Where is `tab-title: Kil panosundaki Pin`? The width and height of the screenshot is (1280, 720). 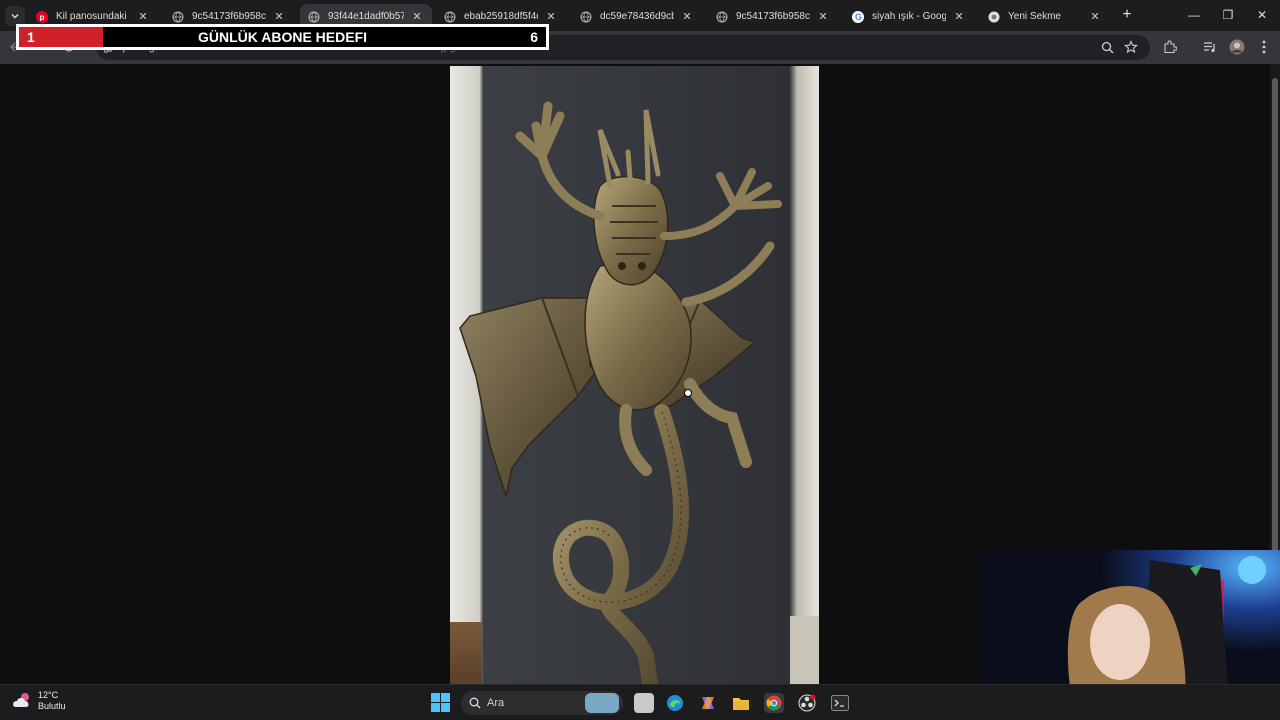 tab-title: Kil panosundaki Pin is located at coordinates (93, 16).